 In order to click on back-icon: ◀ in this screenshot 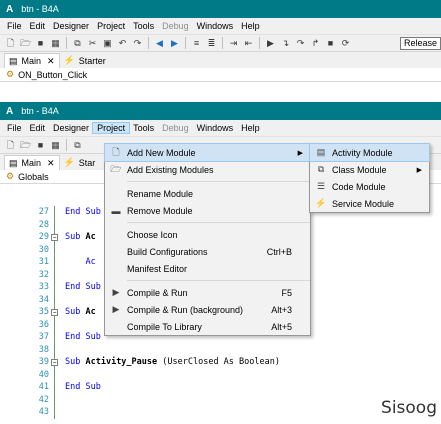, I will do `click(159, 43)`.